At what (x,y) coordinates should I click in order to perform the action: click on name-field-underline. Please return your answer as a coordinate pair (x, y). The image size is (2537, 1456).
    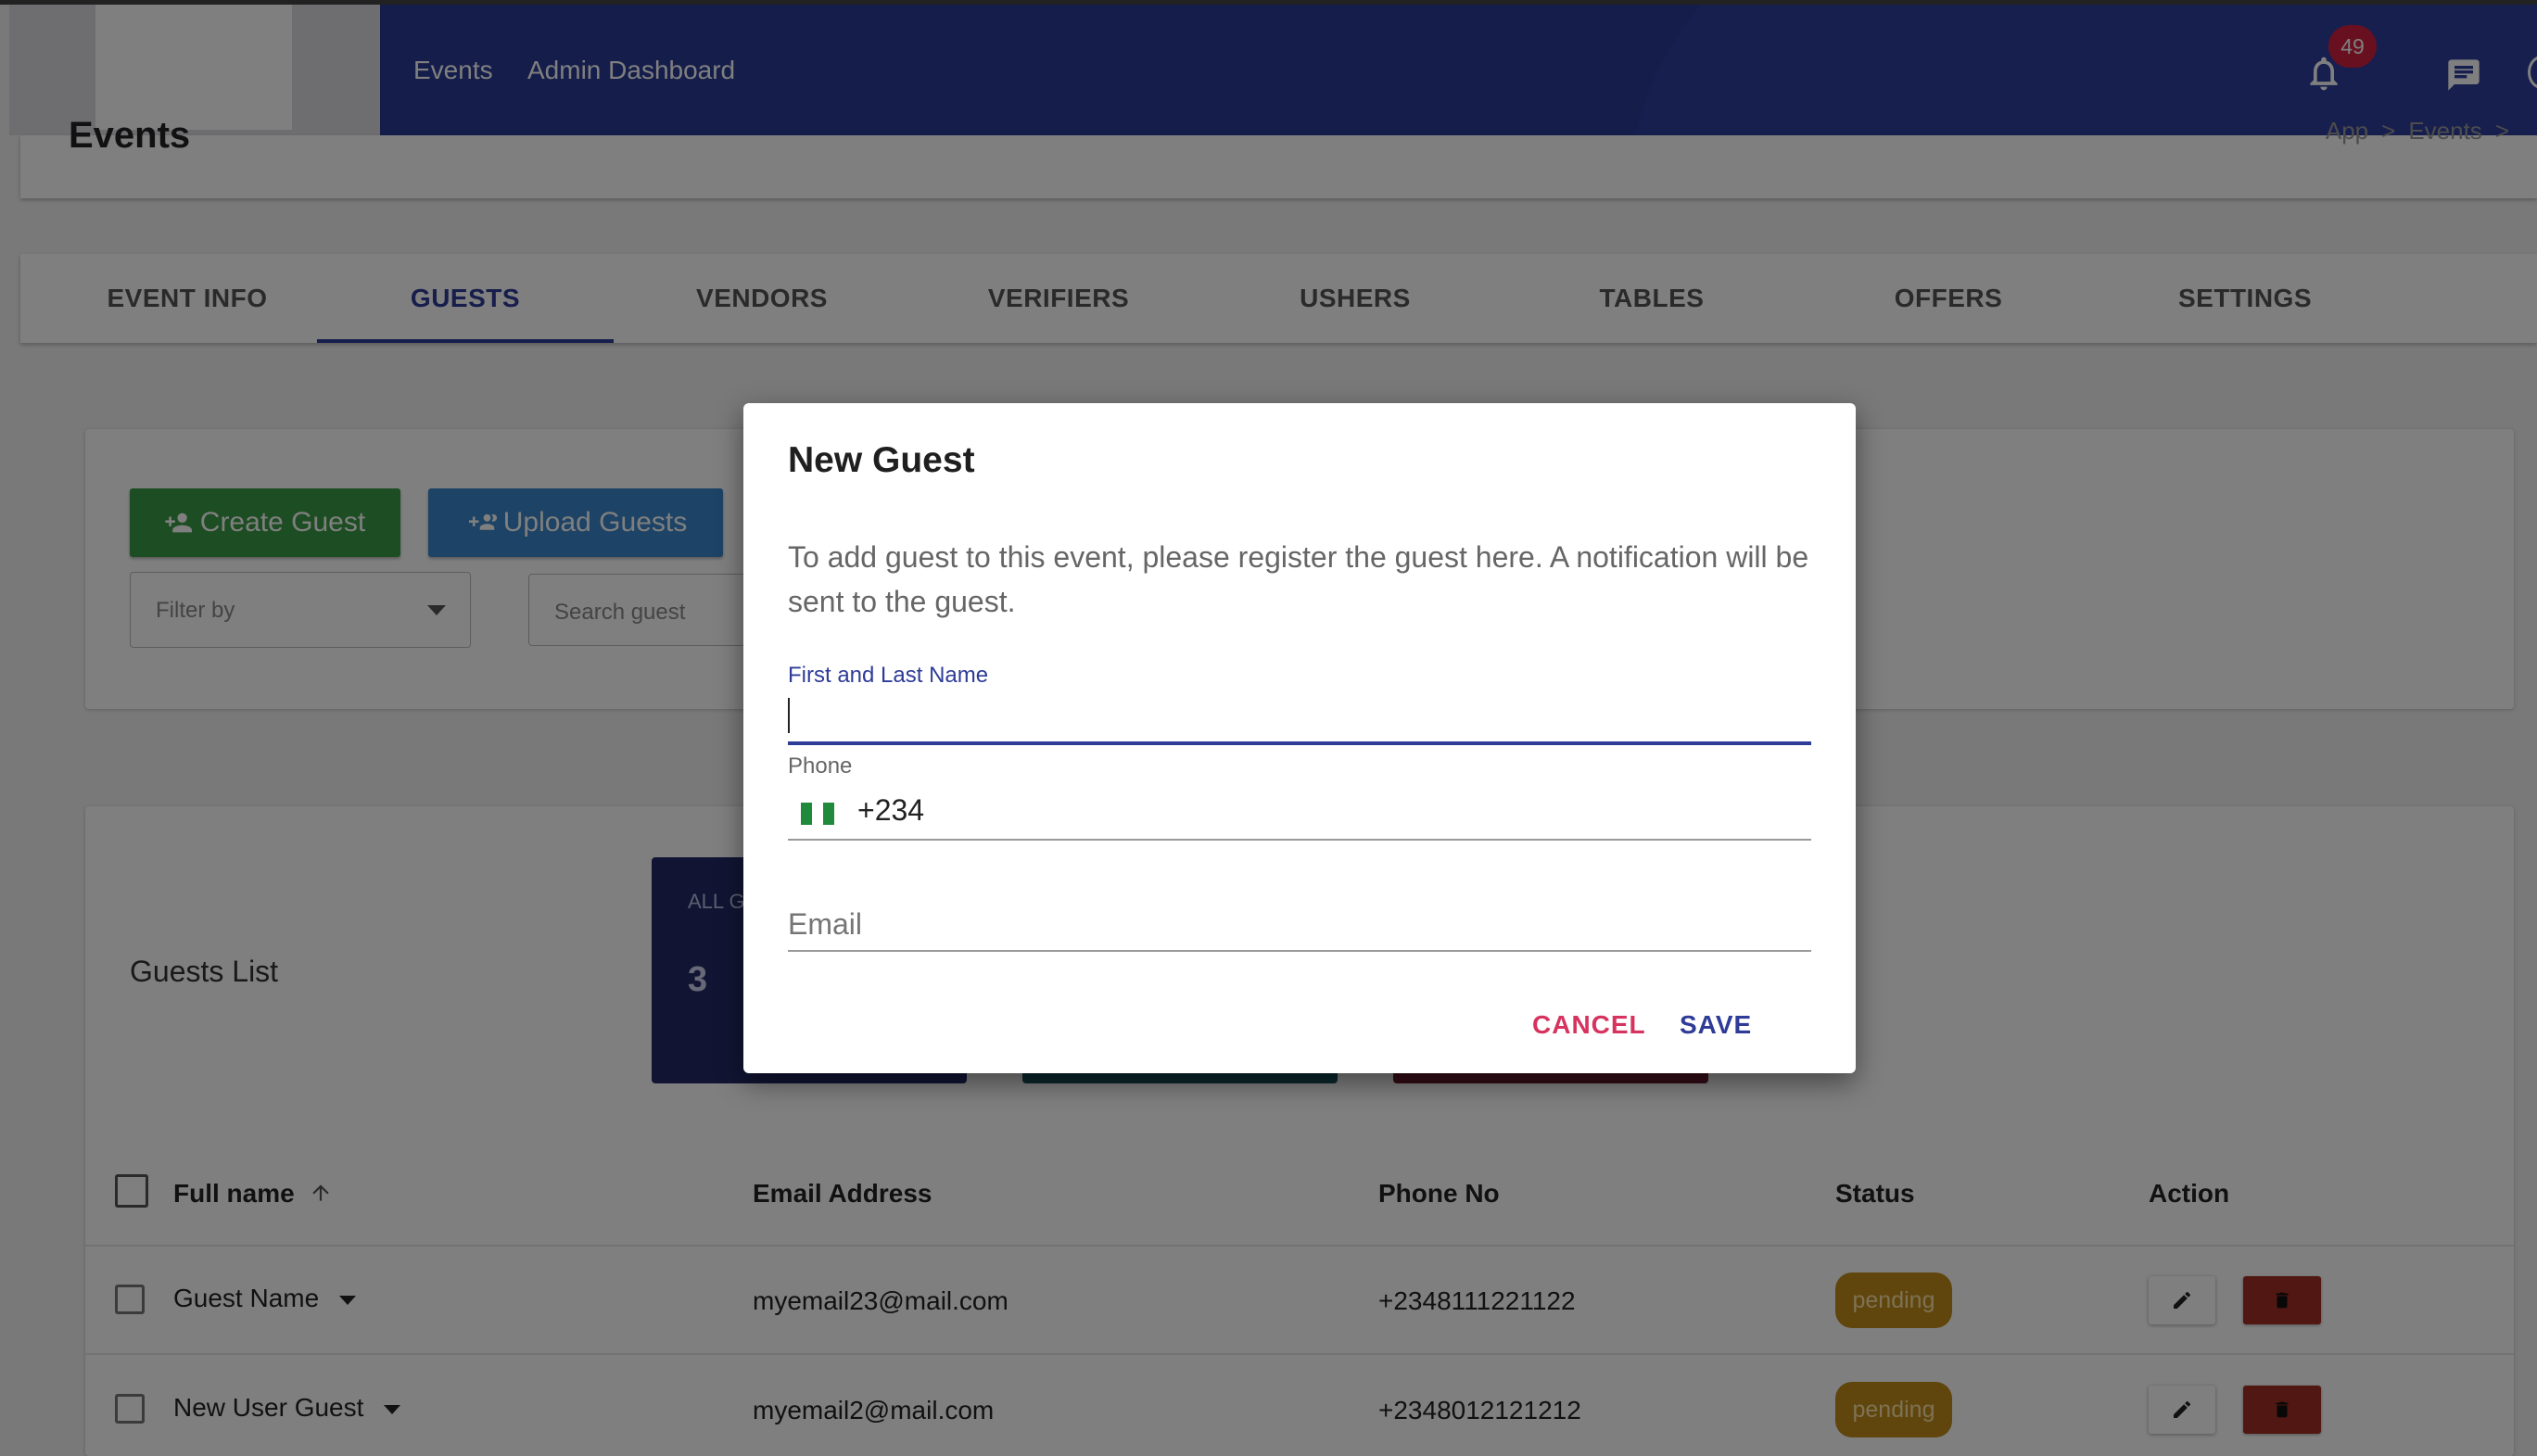
    Looking at the image, I should click on (1299, 743).